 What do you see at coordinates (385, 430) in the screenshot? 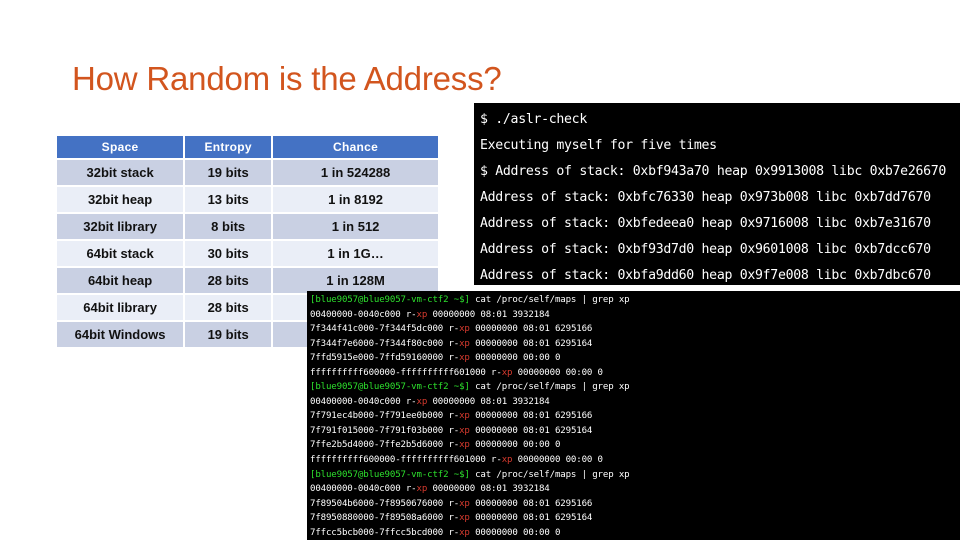
I see `maps-address-range: 7f791f015000-7f791f03b000 r-` at bounding box center [385, 430].